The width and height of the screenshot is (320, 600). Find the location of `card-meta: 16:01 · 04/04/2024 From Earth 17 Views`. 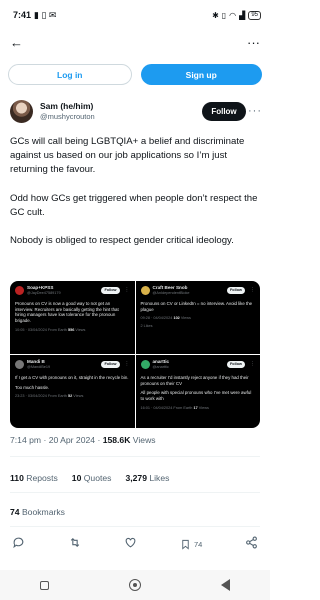

card-meta: 16:01 · 04/04/2024 From Earth 17 Views is located at coordinates (198, 409).